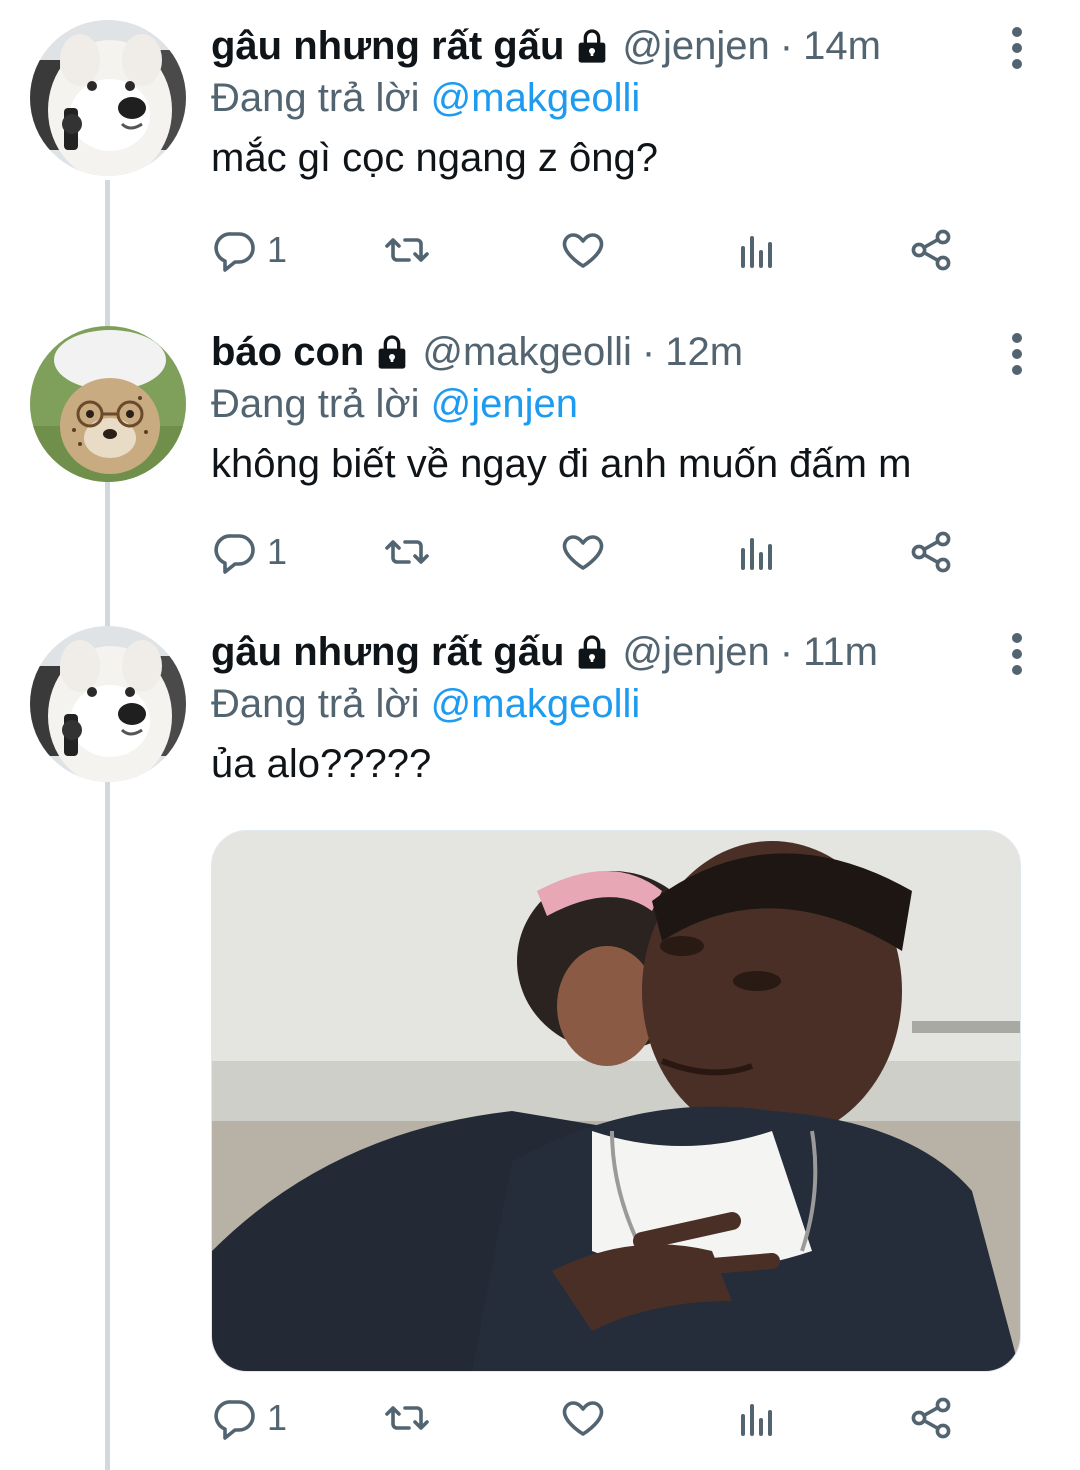 This screenshot has height=1470, width=1080. What do you see at coordinates (842, 46) in the screenshot?
I see `timestamp: 14m` at bounding box center [842, 46].